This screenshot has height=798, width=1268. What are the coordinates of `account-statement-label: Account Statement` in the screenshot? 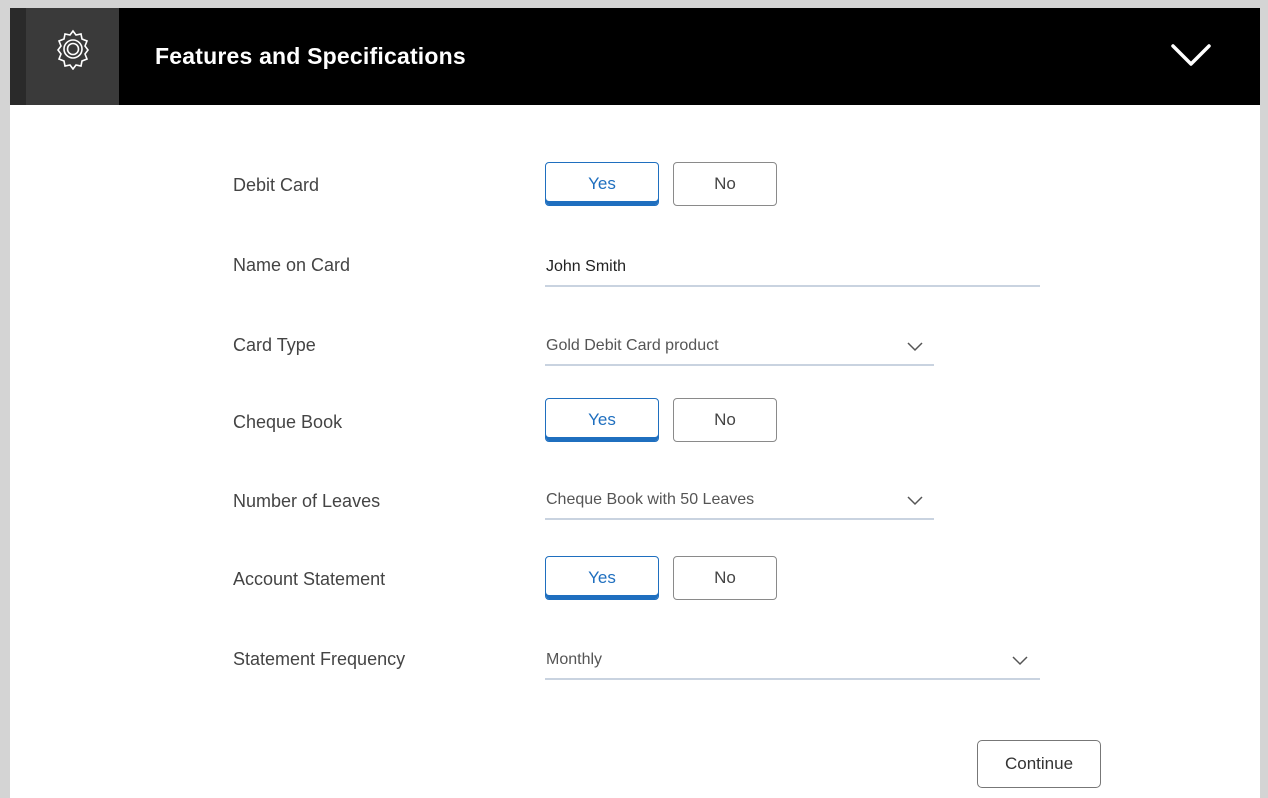 It's located at (309, 579).